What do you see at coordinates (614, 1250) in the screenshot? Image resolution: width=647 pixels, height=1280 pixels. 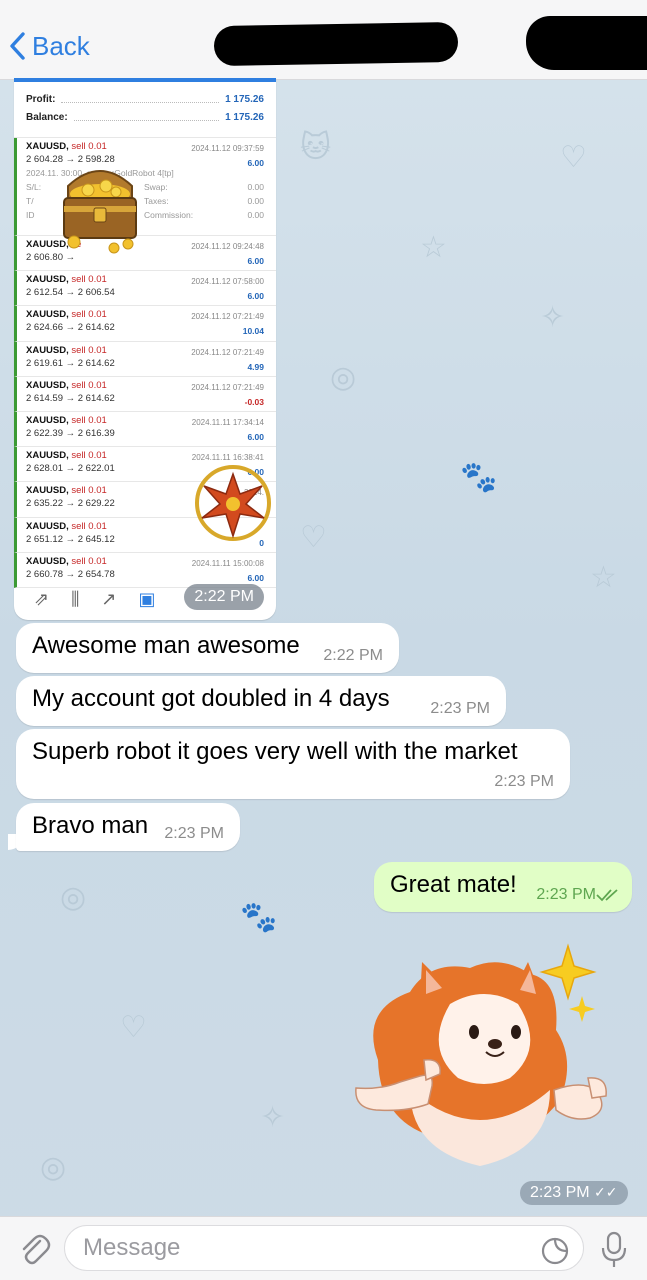 I see `microphone-icon` at bounding box center [614, 1250].